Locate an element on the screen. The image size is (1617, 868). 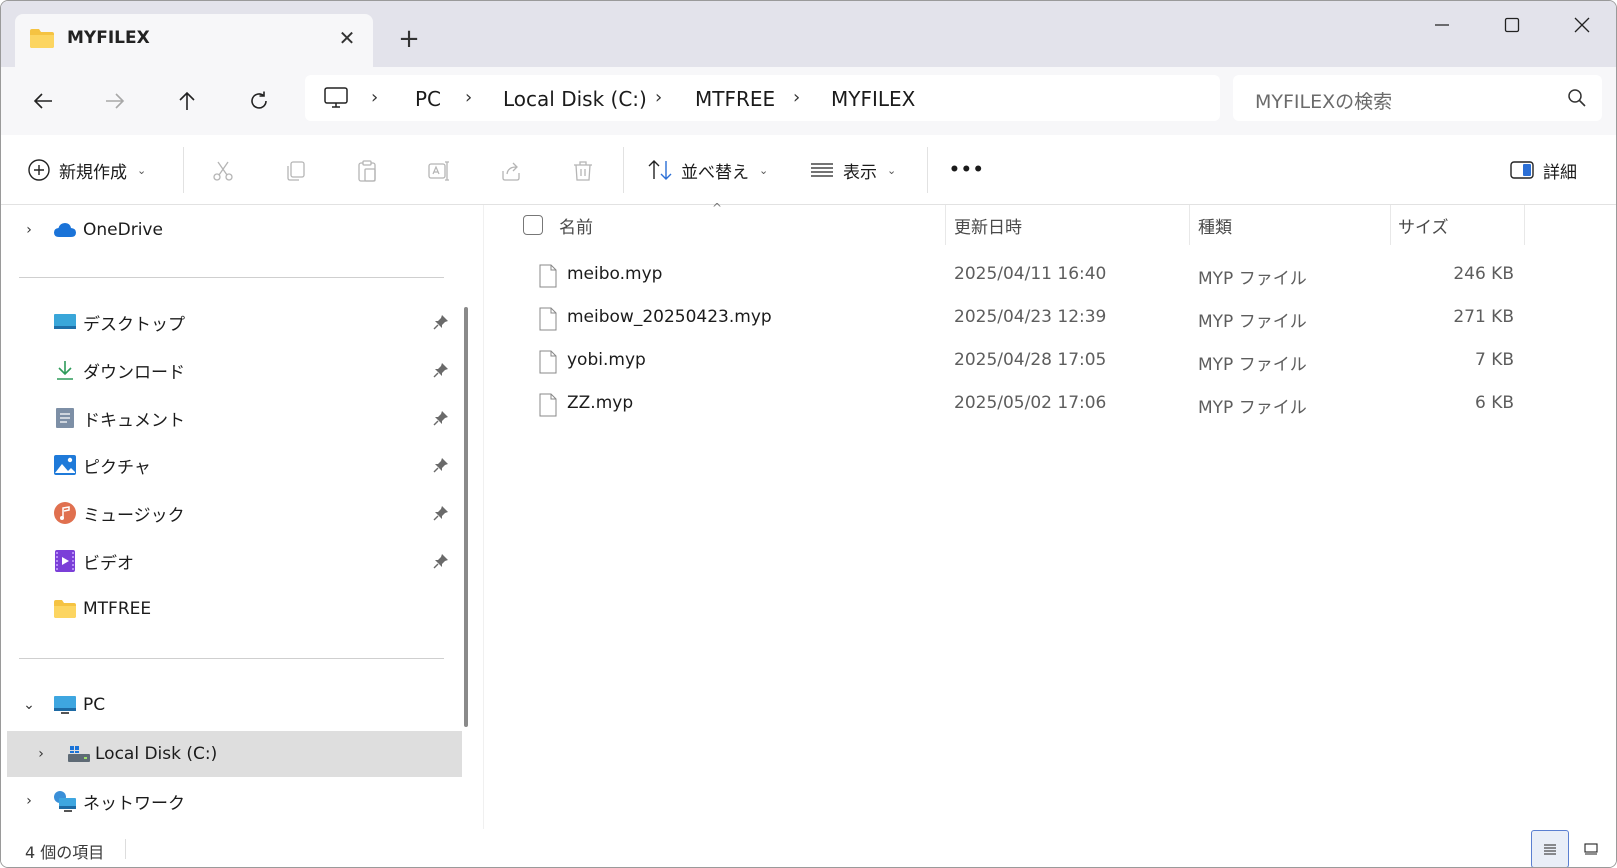
back-button is located at coordinates (43, 101).